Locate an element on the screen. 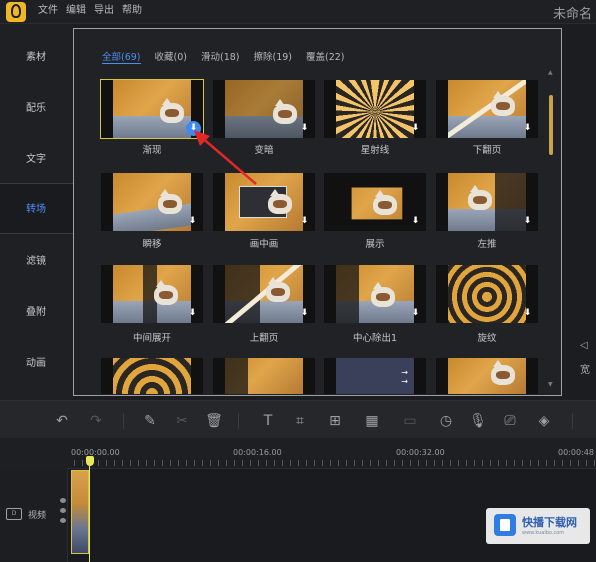  panel-scrollbar is located at coordinates (551, 125).